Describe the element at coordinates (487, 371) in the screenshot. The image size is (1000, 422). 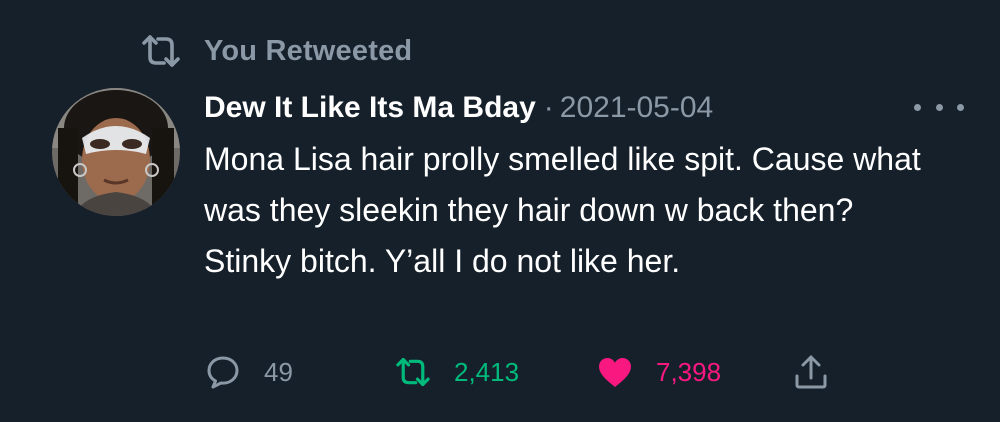
I see `retweet-count: 2,413` at that location.